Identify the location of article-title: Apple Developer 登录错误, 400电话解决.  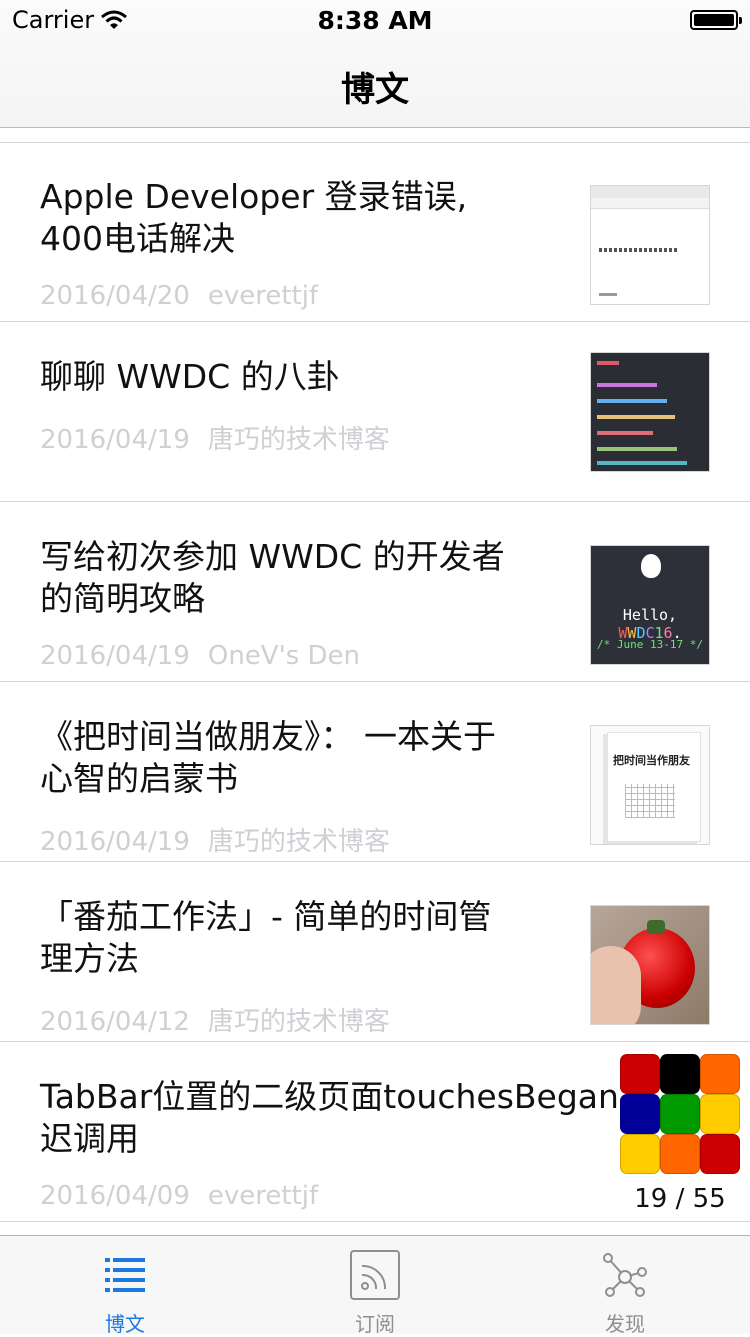
(254, 217).